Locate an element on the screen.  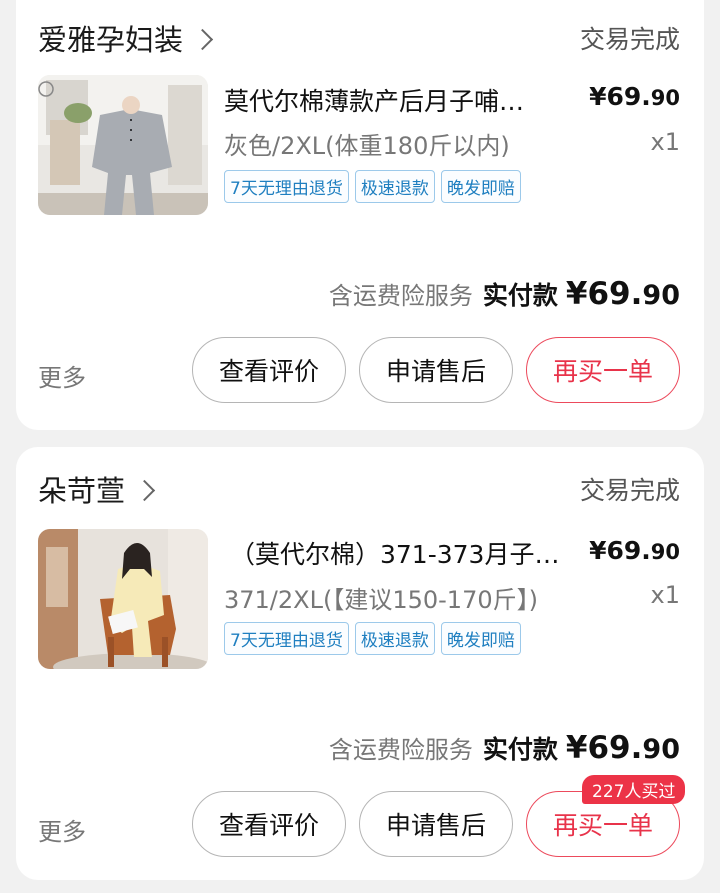
bought-count-badge: 227人买过 is located at coordinates (634, 789).